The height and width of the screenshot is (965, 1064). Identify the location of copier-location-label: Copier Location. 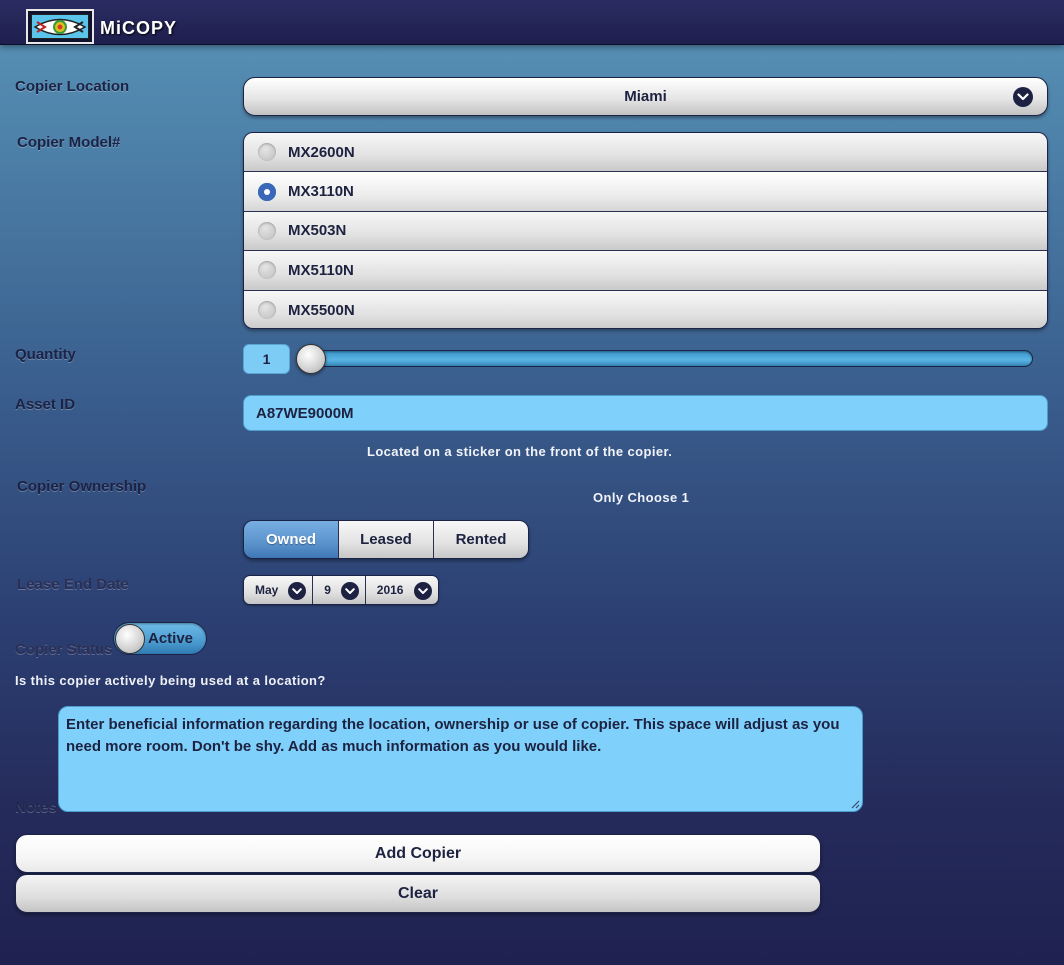
(72, 86).